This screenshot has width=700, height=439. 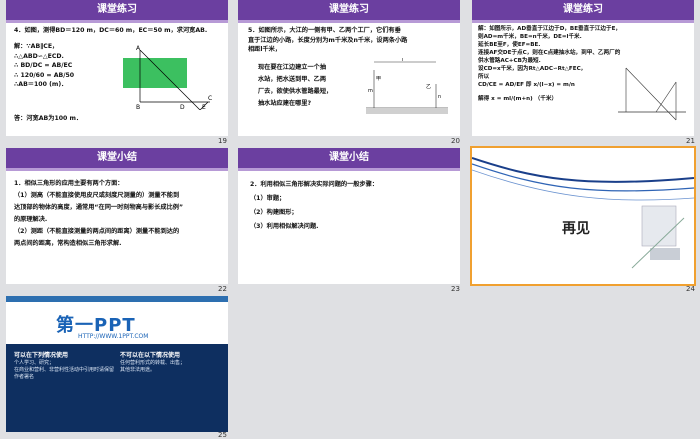 What do you see at coordinates (138, 370) in the screenshot?
I see `text-line: 其他非法用途。` at bounding box center [138, 370].